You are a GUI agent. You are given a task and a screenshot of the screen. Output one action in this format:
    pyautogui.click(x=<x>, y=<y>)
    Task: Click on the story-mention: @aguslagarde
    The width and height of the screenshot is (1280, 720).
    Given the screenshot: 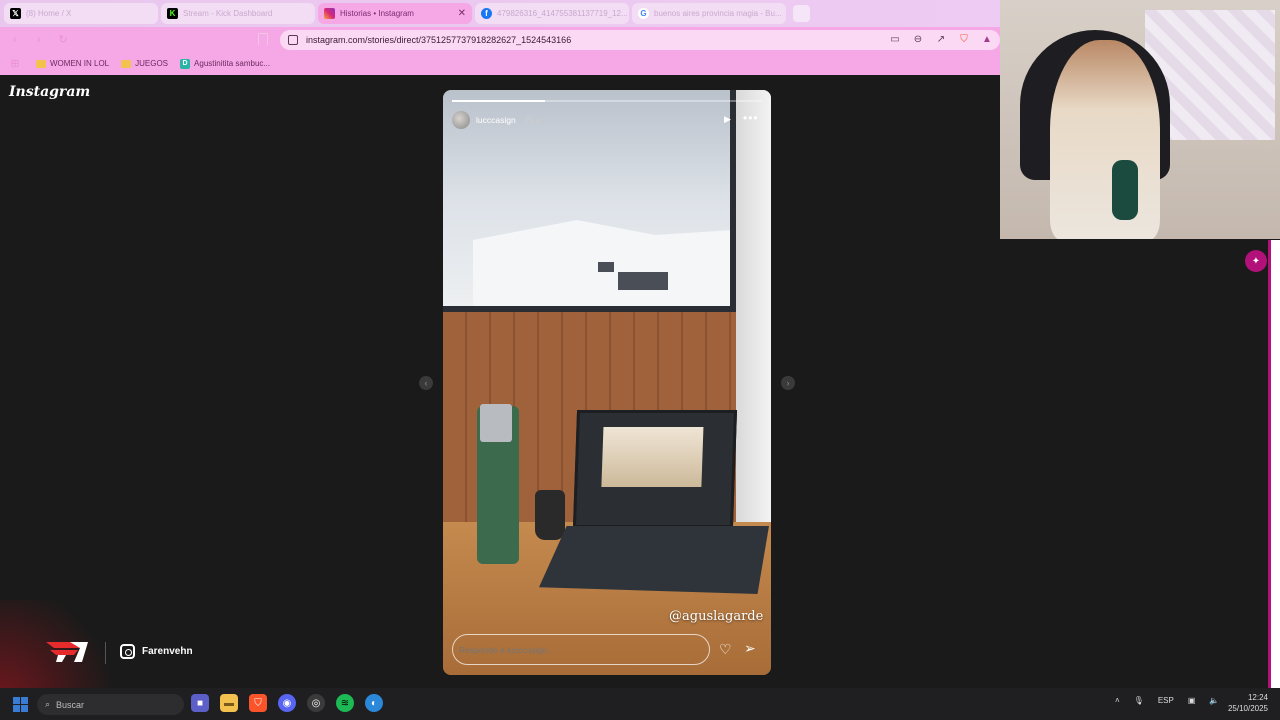 What is the action you would take?
    pyautogui.click(x=716, y=616)
    